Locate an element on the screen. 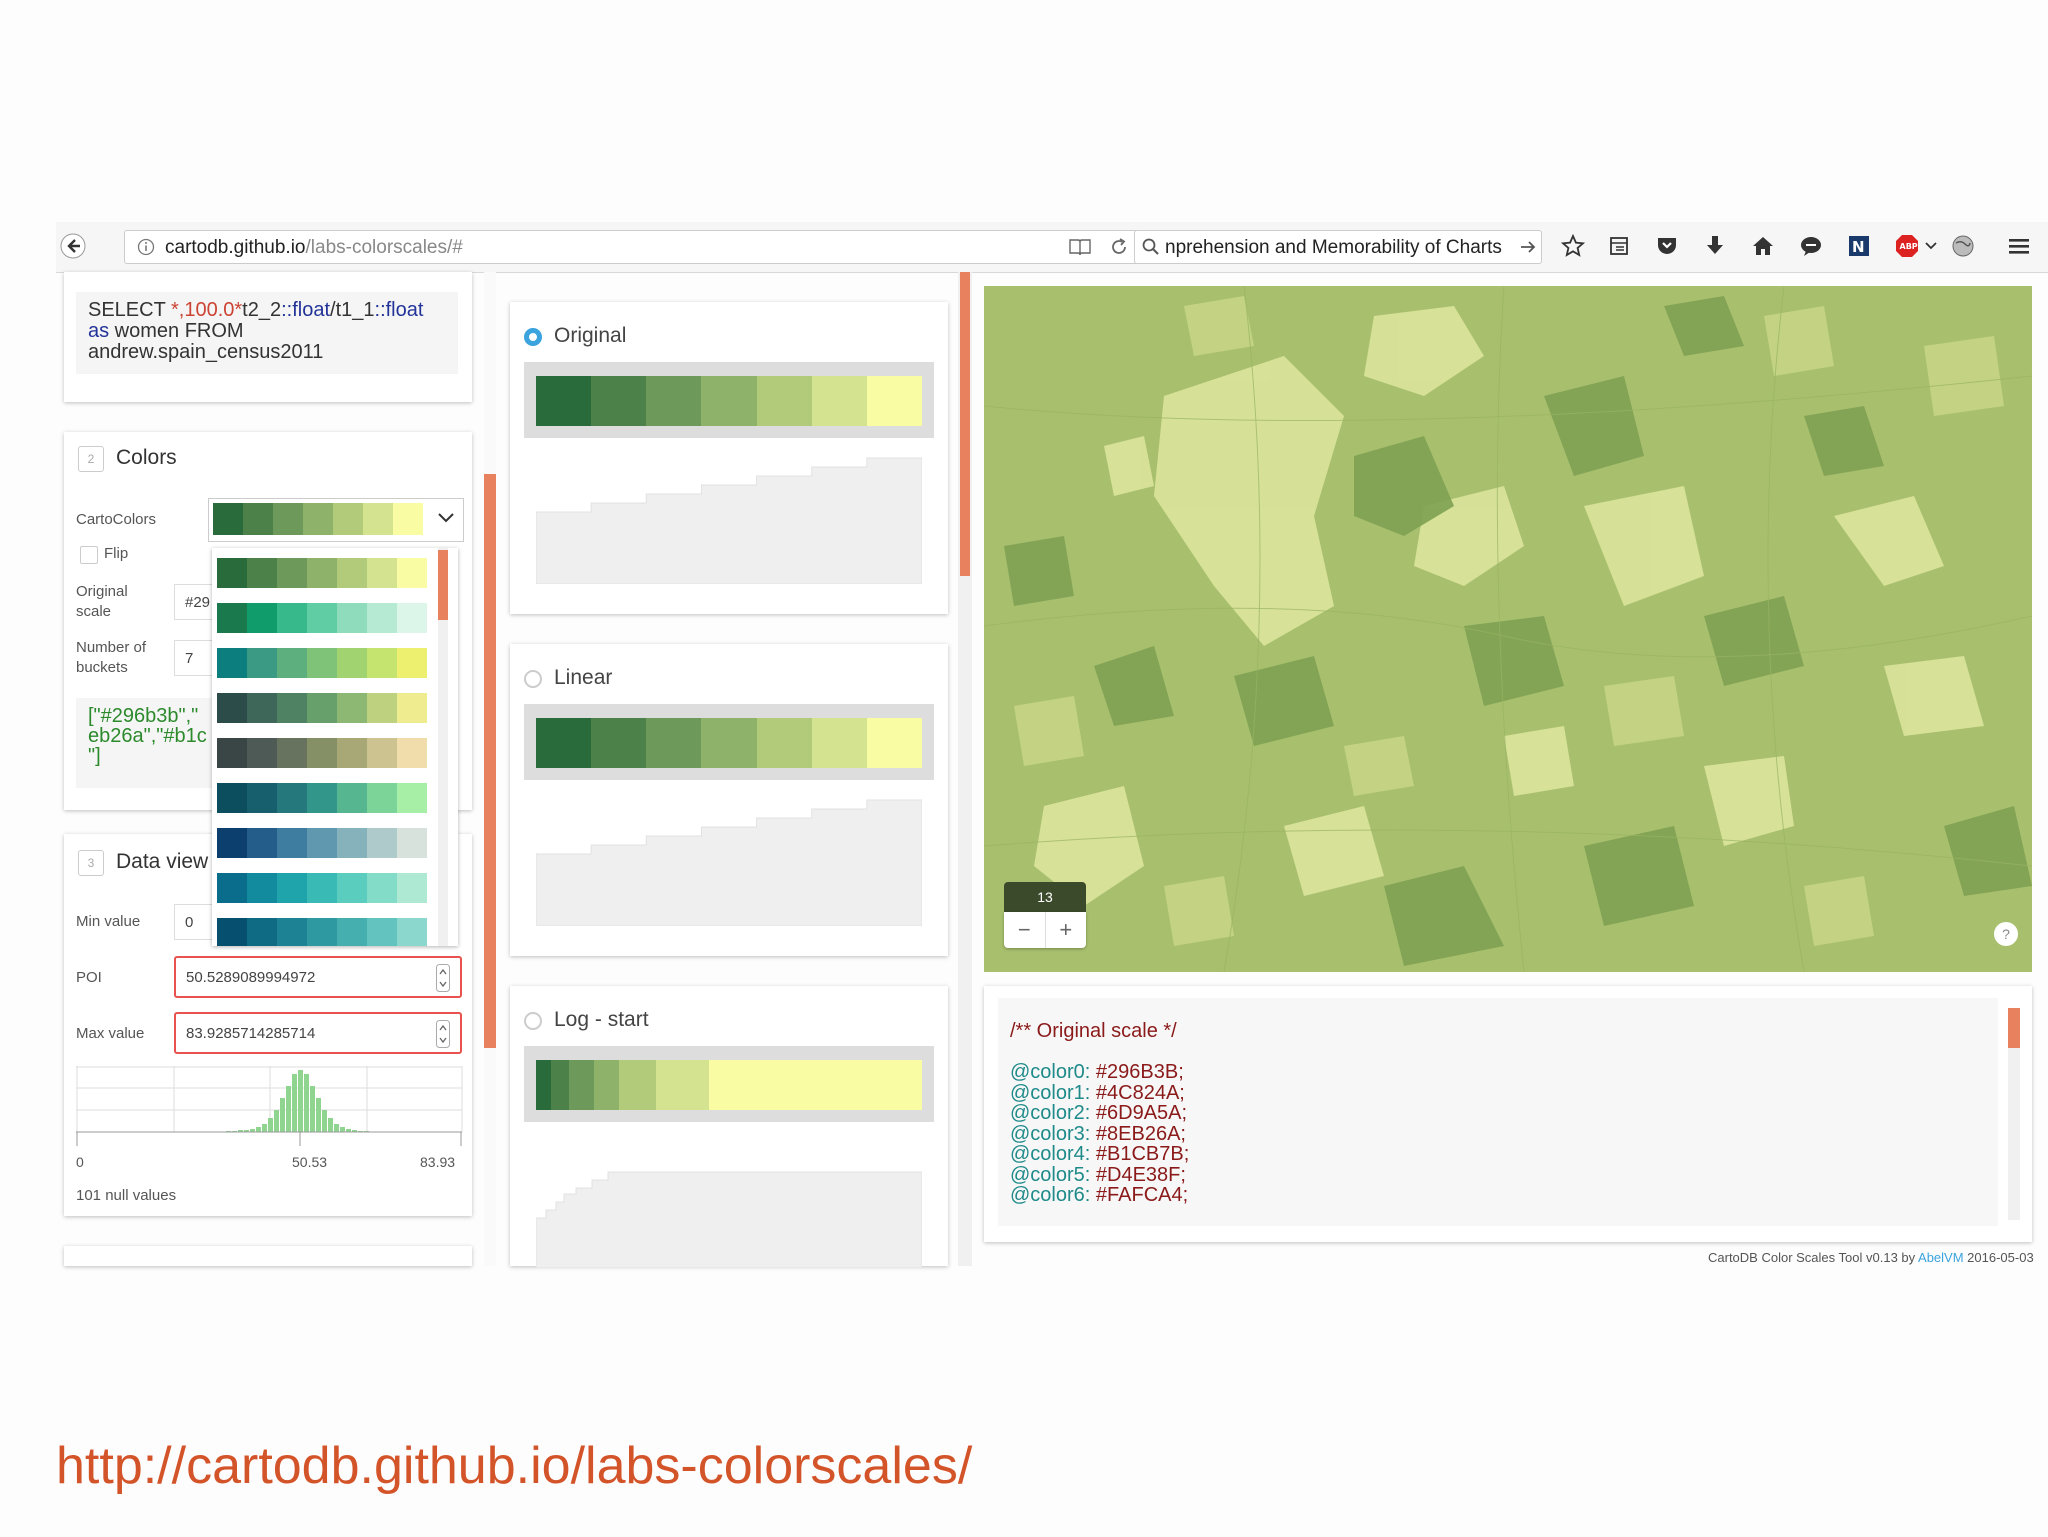  credit-date: 2016-05-03 is located at coordinates (1998, 1257).